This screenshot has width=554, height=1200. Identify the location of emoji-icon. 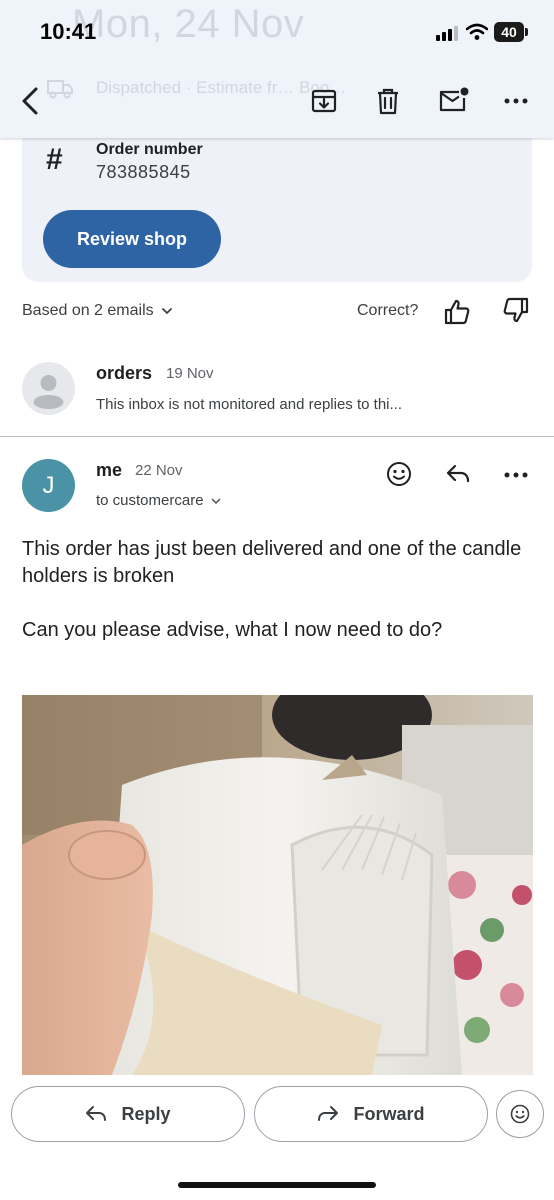
(520, 1114).